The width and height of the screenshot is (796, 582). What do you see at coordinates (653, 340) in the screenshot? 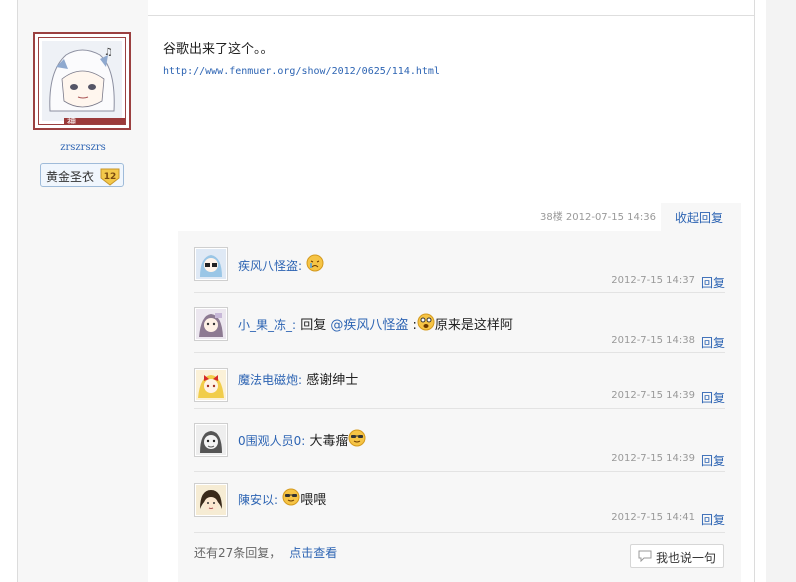
I see `reply-time: 2012-7-15 14:38` at bounding box center [653, 340].